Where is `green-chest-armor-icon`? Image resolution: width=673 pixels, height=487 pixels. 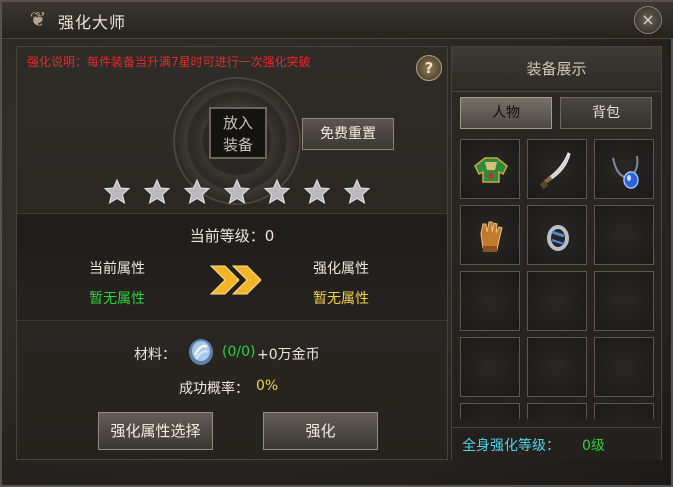 green-chest-armor-icon is located at coordinates (491, 170).